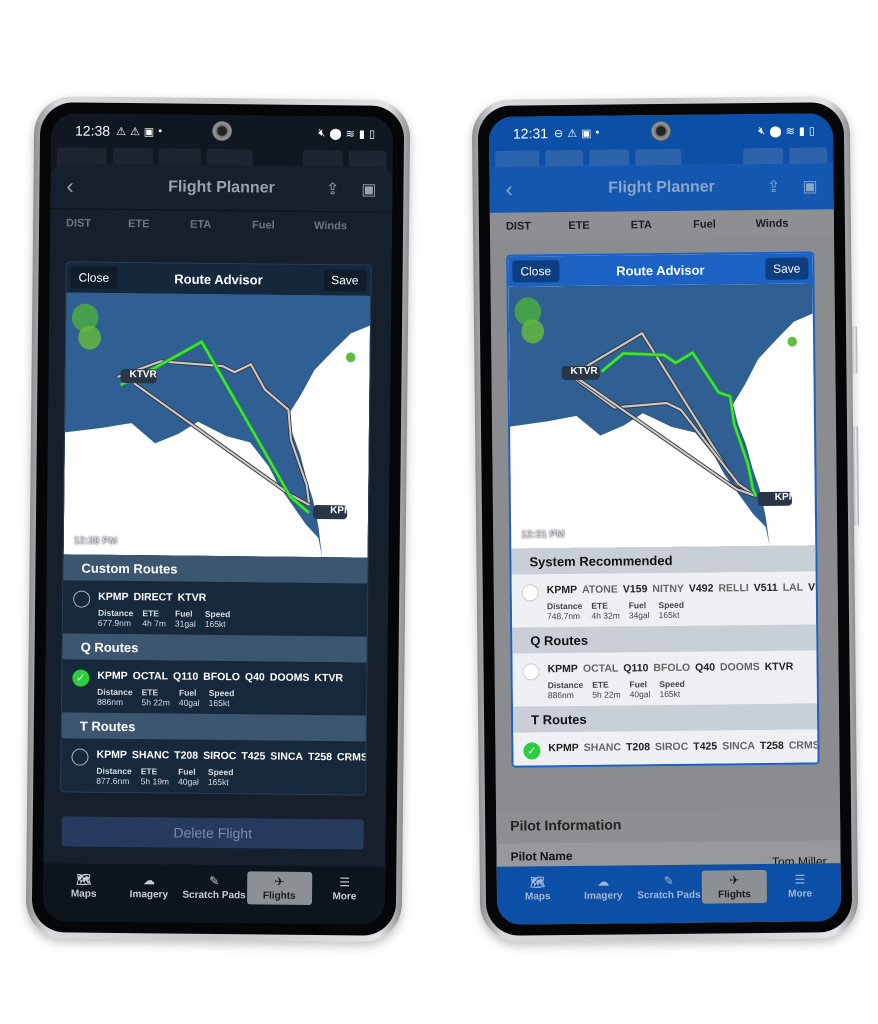 This screenshot has height=1024, width=878. What do you see at coordinates (215, 569) in the screenshot?
I see `section-header: Custom Routes` at bounding box center [215, 569].